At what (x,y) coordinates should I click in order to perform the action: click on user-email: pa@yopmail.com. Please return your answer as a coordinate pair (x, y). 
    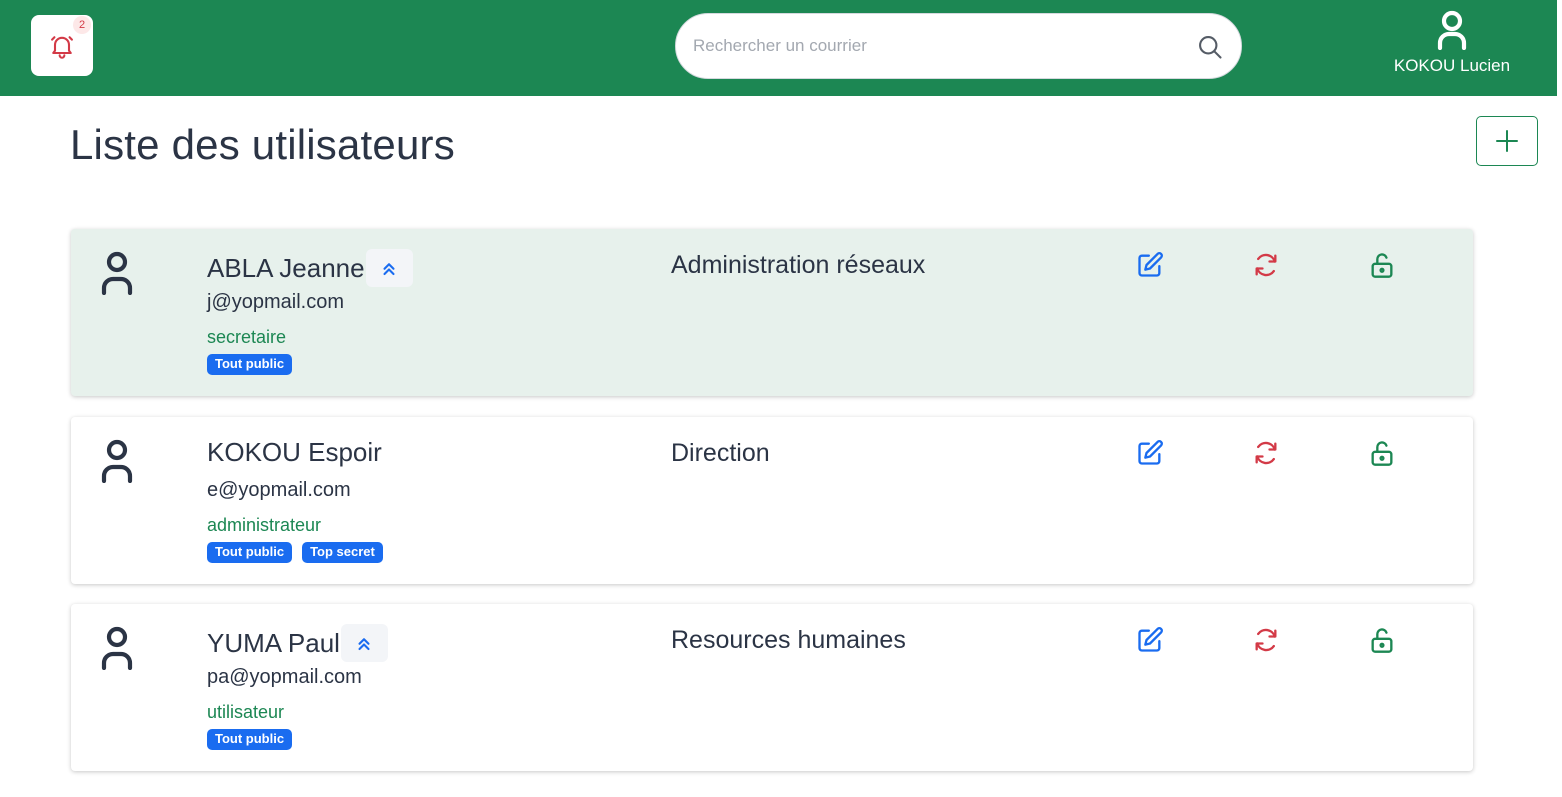
    Looking at the image, I should click on (284, 677).